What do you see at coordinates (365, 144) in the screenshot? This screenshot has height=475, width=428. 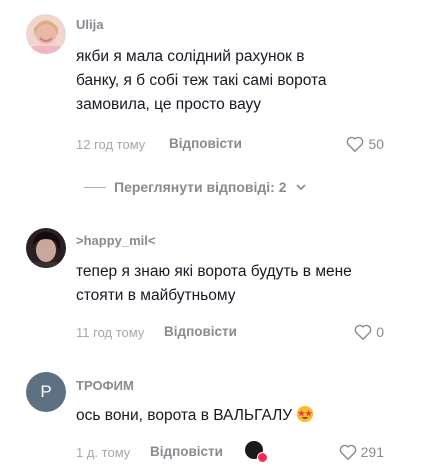 I see `like-button: 50` at bounding box center [365, 144].